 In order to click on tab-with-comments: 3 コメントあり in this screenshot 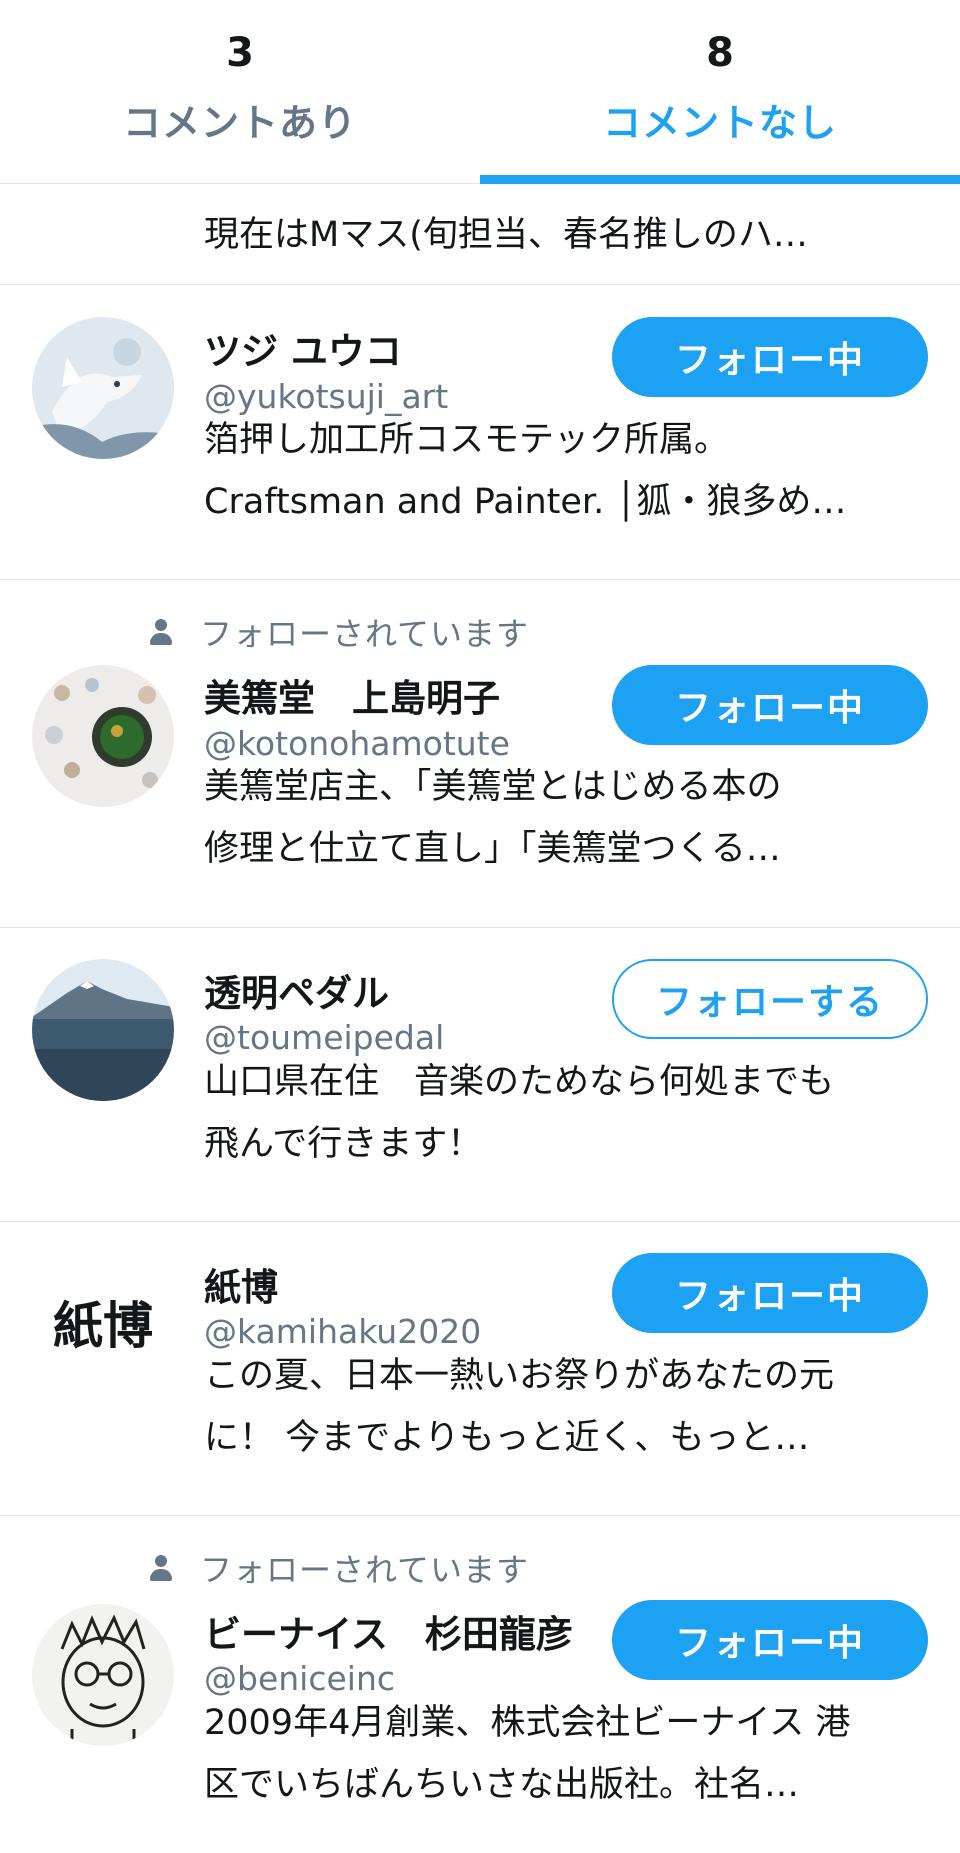, I will do `click(240, 92)`.